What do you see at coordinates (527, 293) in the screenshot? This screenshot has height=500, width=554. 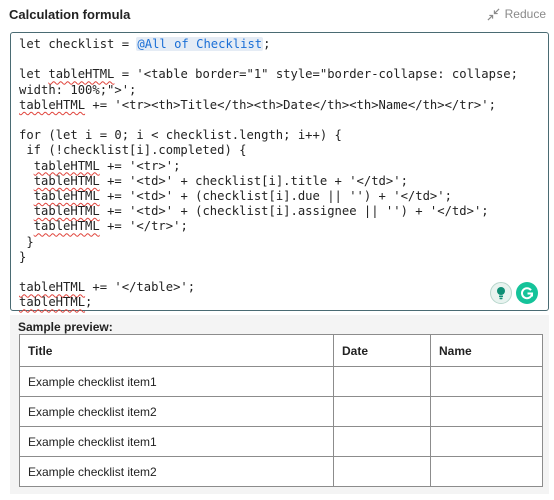 I see `grammarly-g-icon` at bounding box center [527, 293].